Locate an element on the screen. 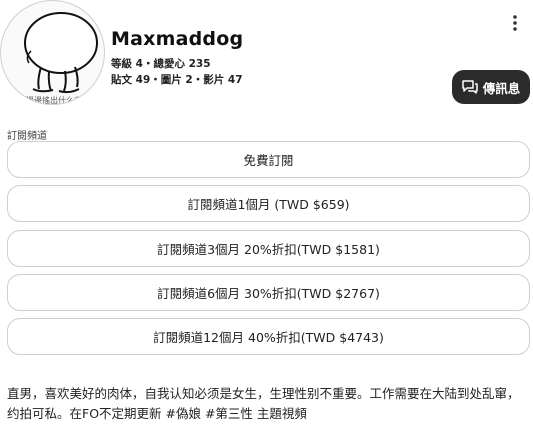  subscribe-6-months-button: 訂閱頻道6個月 30%折扣(TWD $2767) is located at coordinates (268, 292).